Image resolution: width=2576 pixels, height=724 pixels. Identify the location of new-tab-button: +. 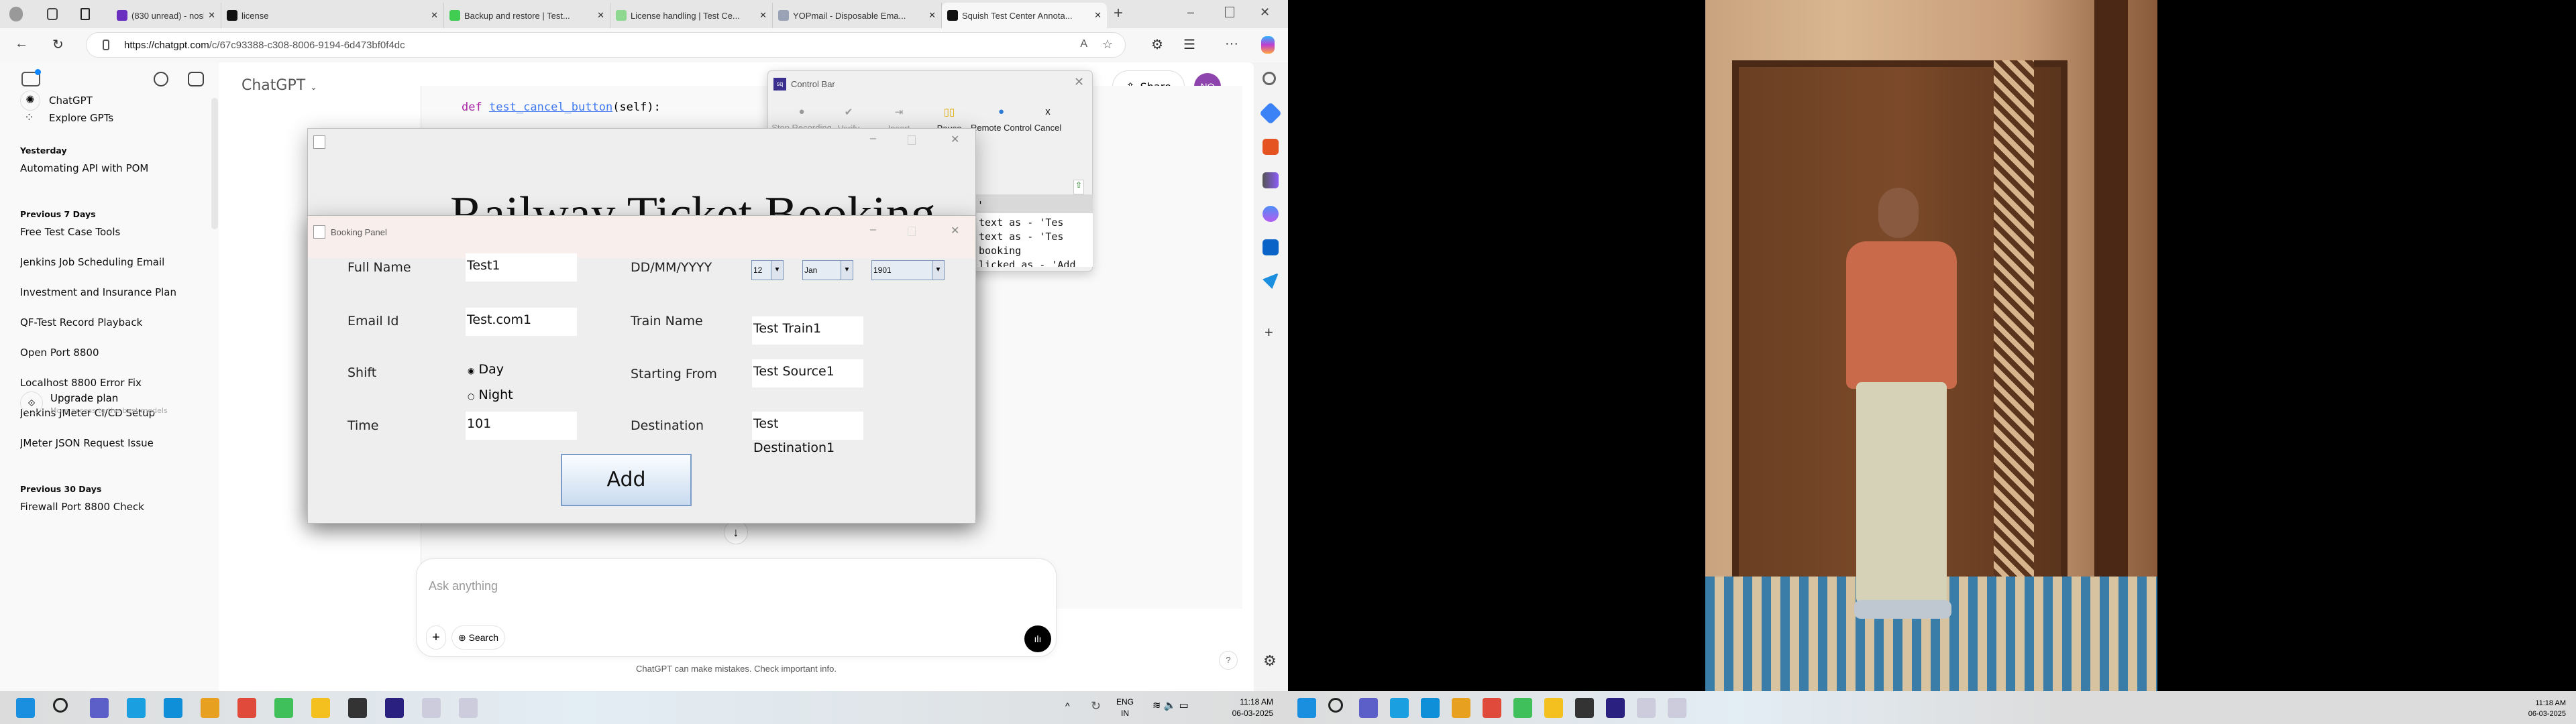
(1118, 13).